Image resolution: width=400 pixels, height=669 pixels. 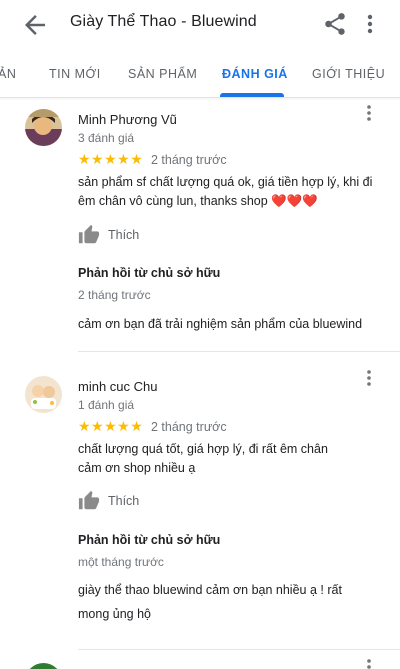 I want to click on share-button, so click(x=335, y=24).